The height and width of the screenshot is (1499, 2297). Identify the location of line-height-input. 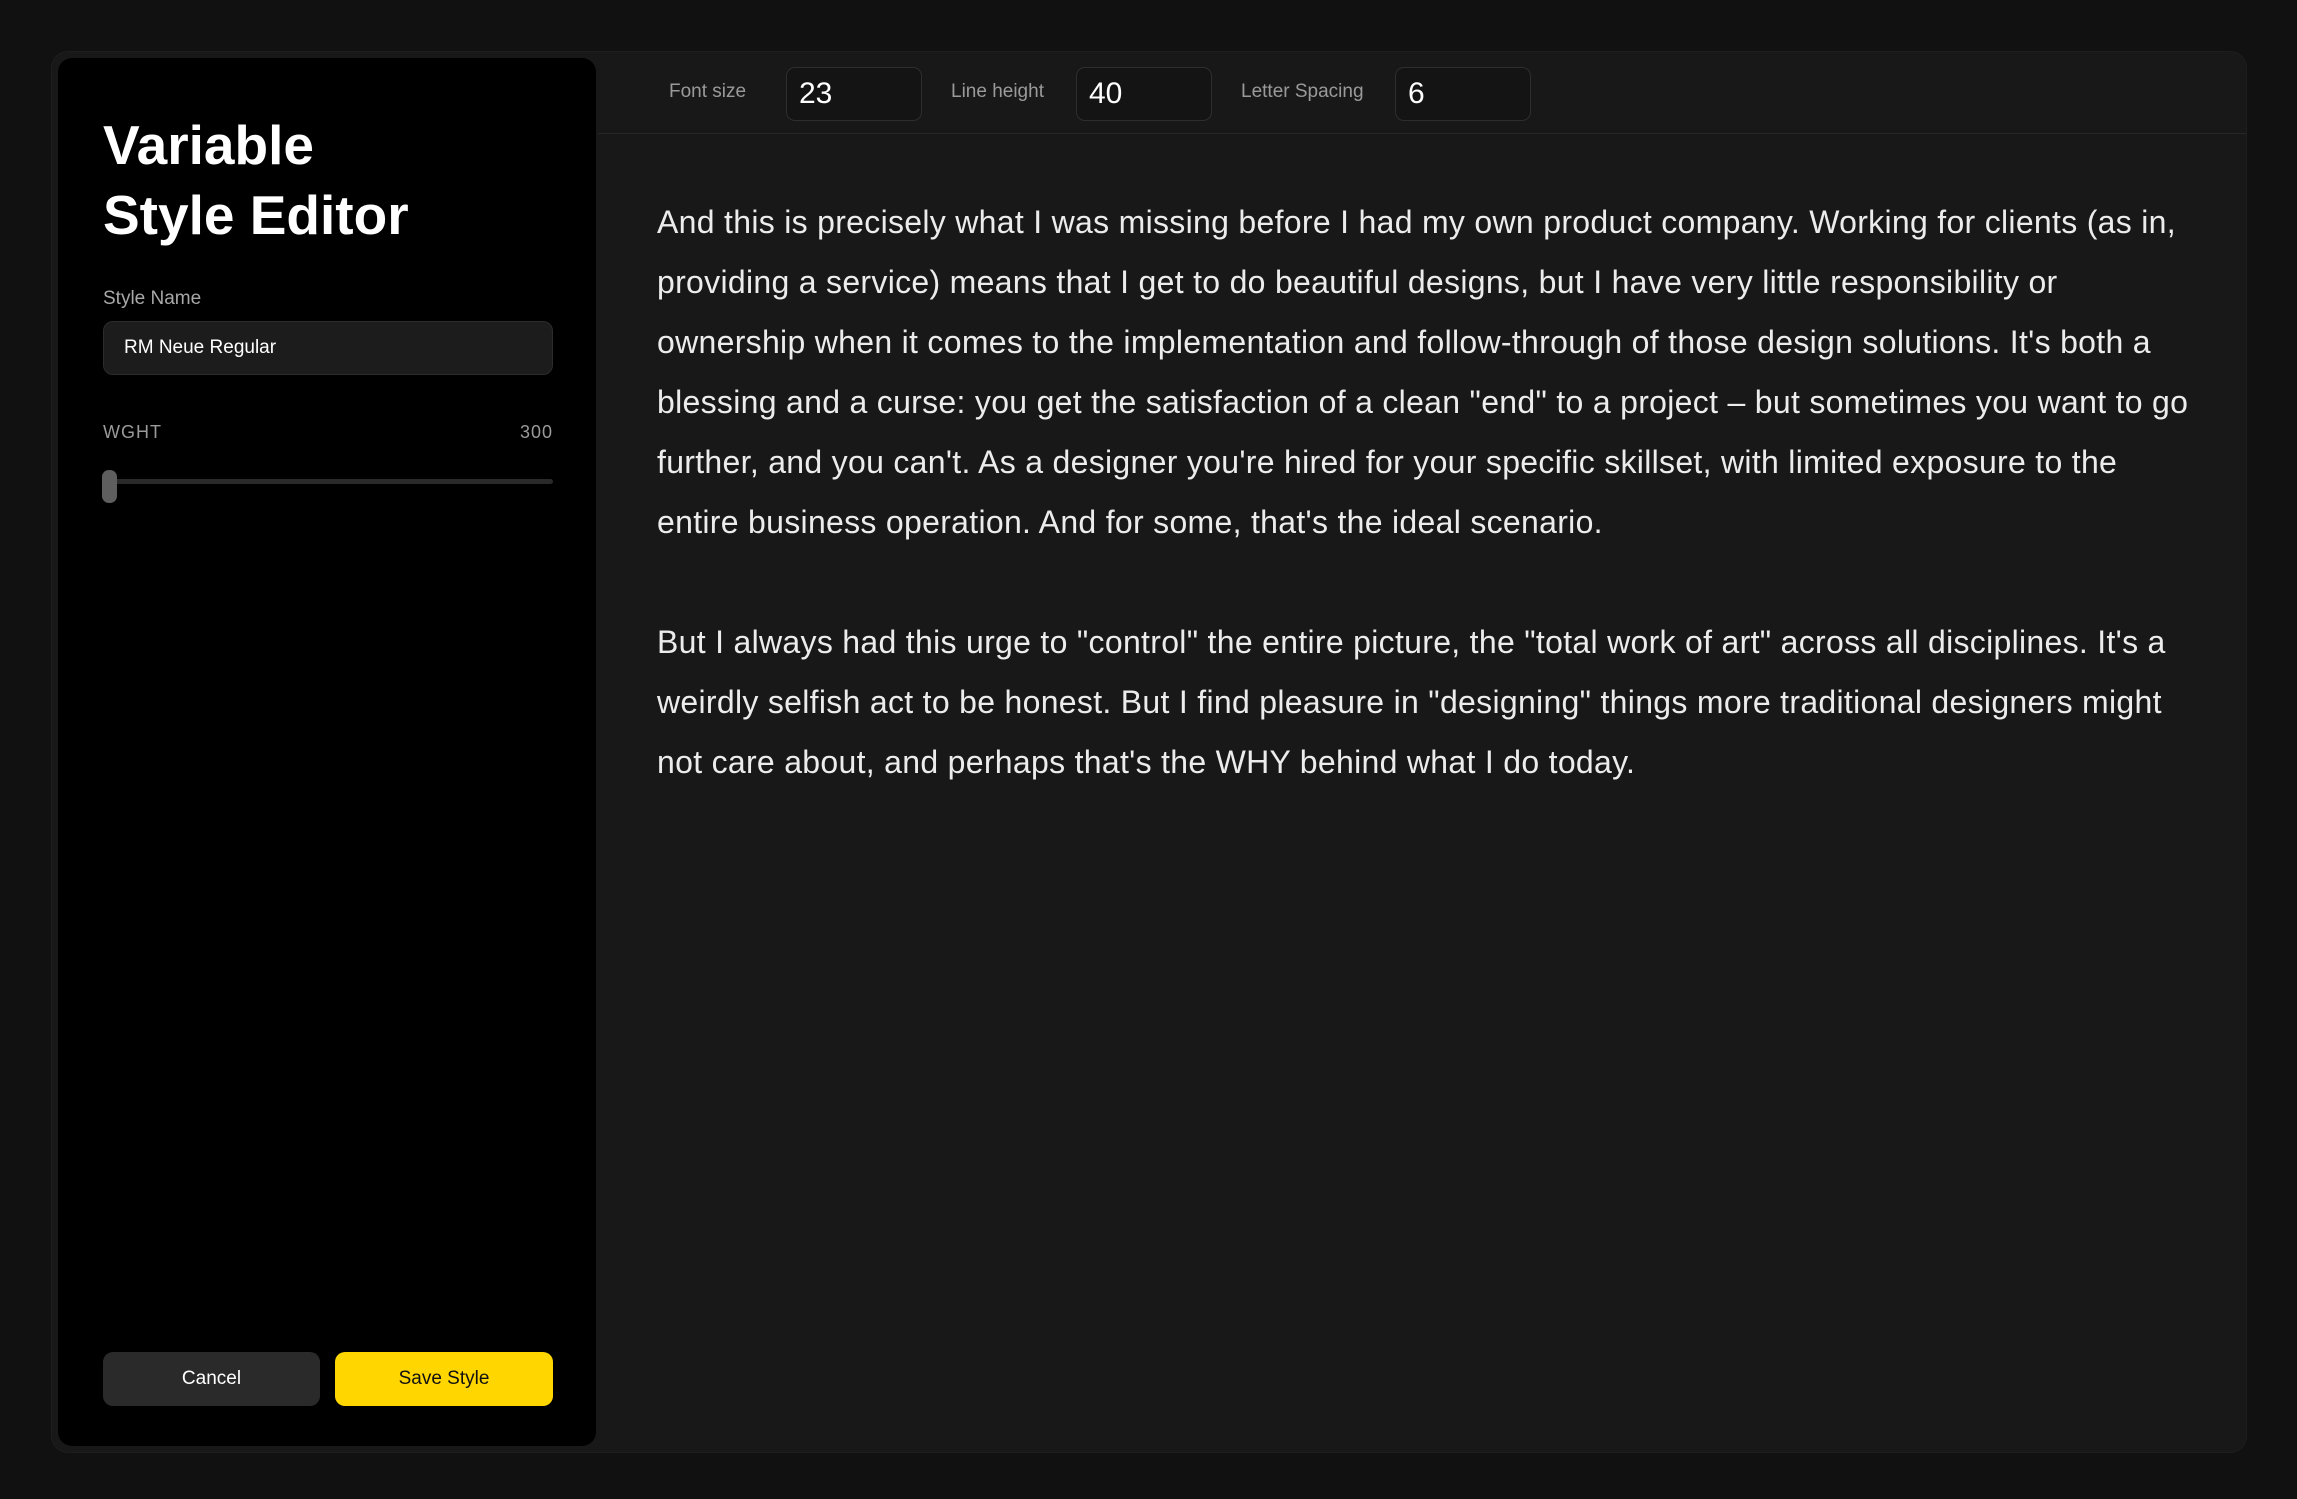
(1144, 94).